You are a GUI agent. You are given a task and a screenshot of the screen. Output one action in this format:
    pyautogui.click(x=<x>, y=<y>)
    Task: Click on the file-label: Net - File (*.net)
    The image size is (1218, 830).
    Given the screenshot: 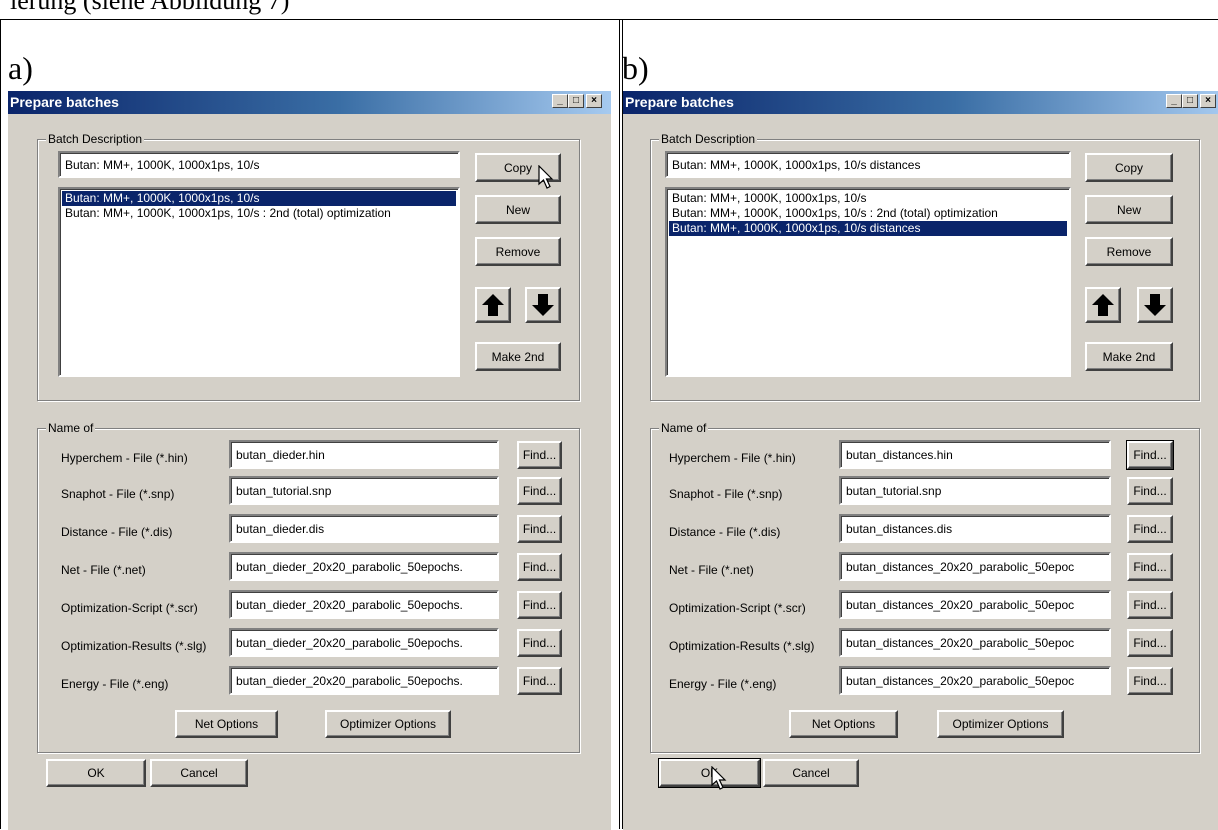 What is the action you would take?
    pyautogui.click(x=711, y=570)
    